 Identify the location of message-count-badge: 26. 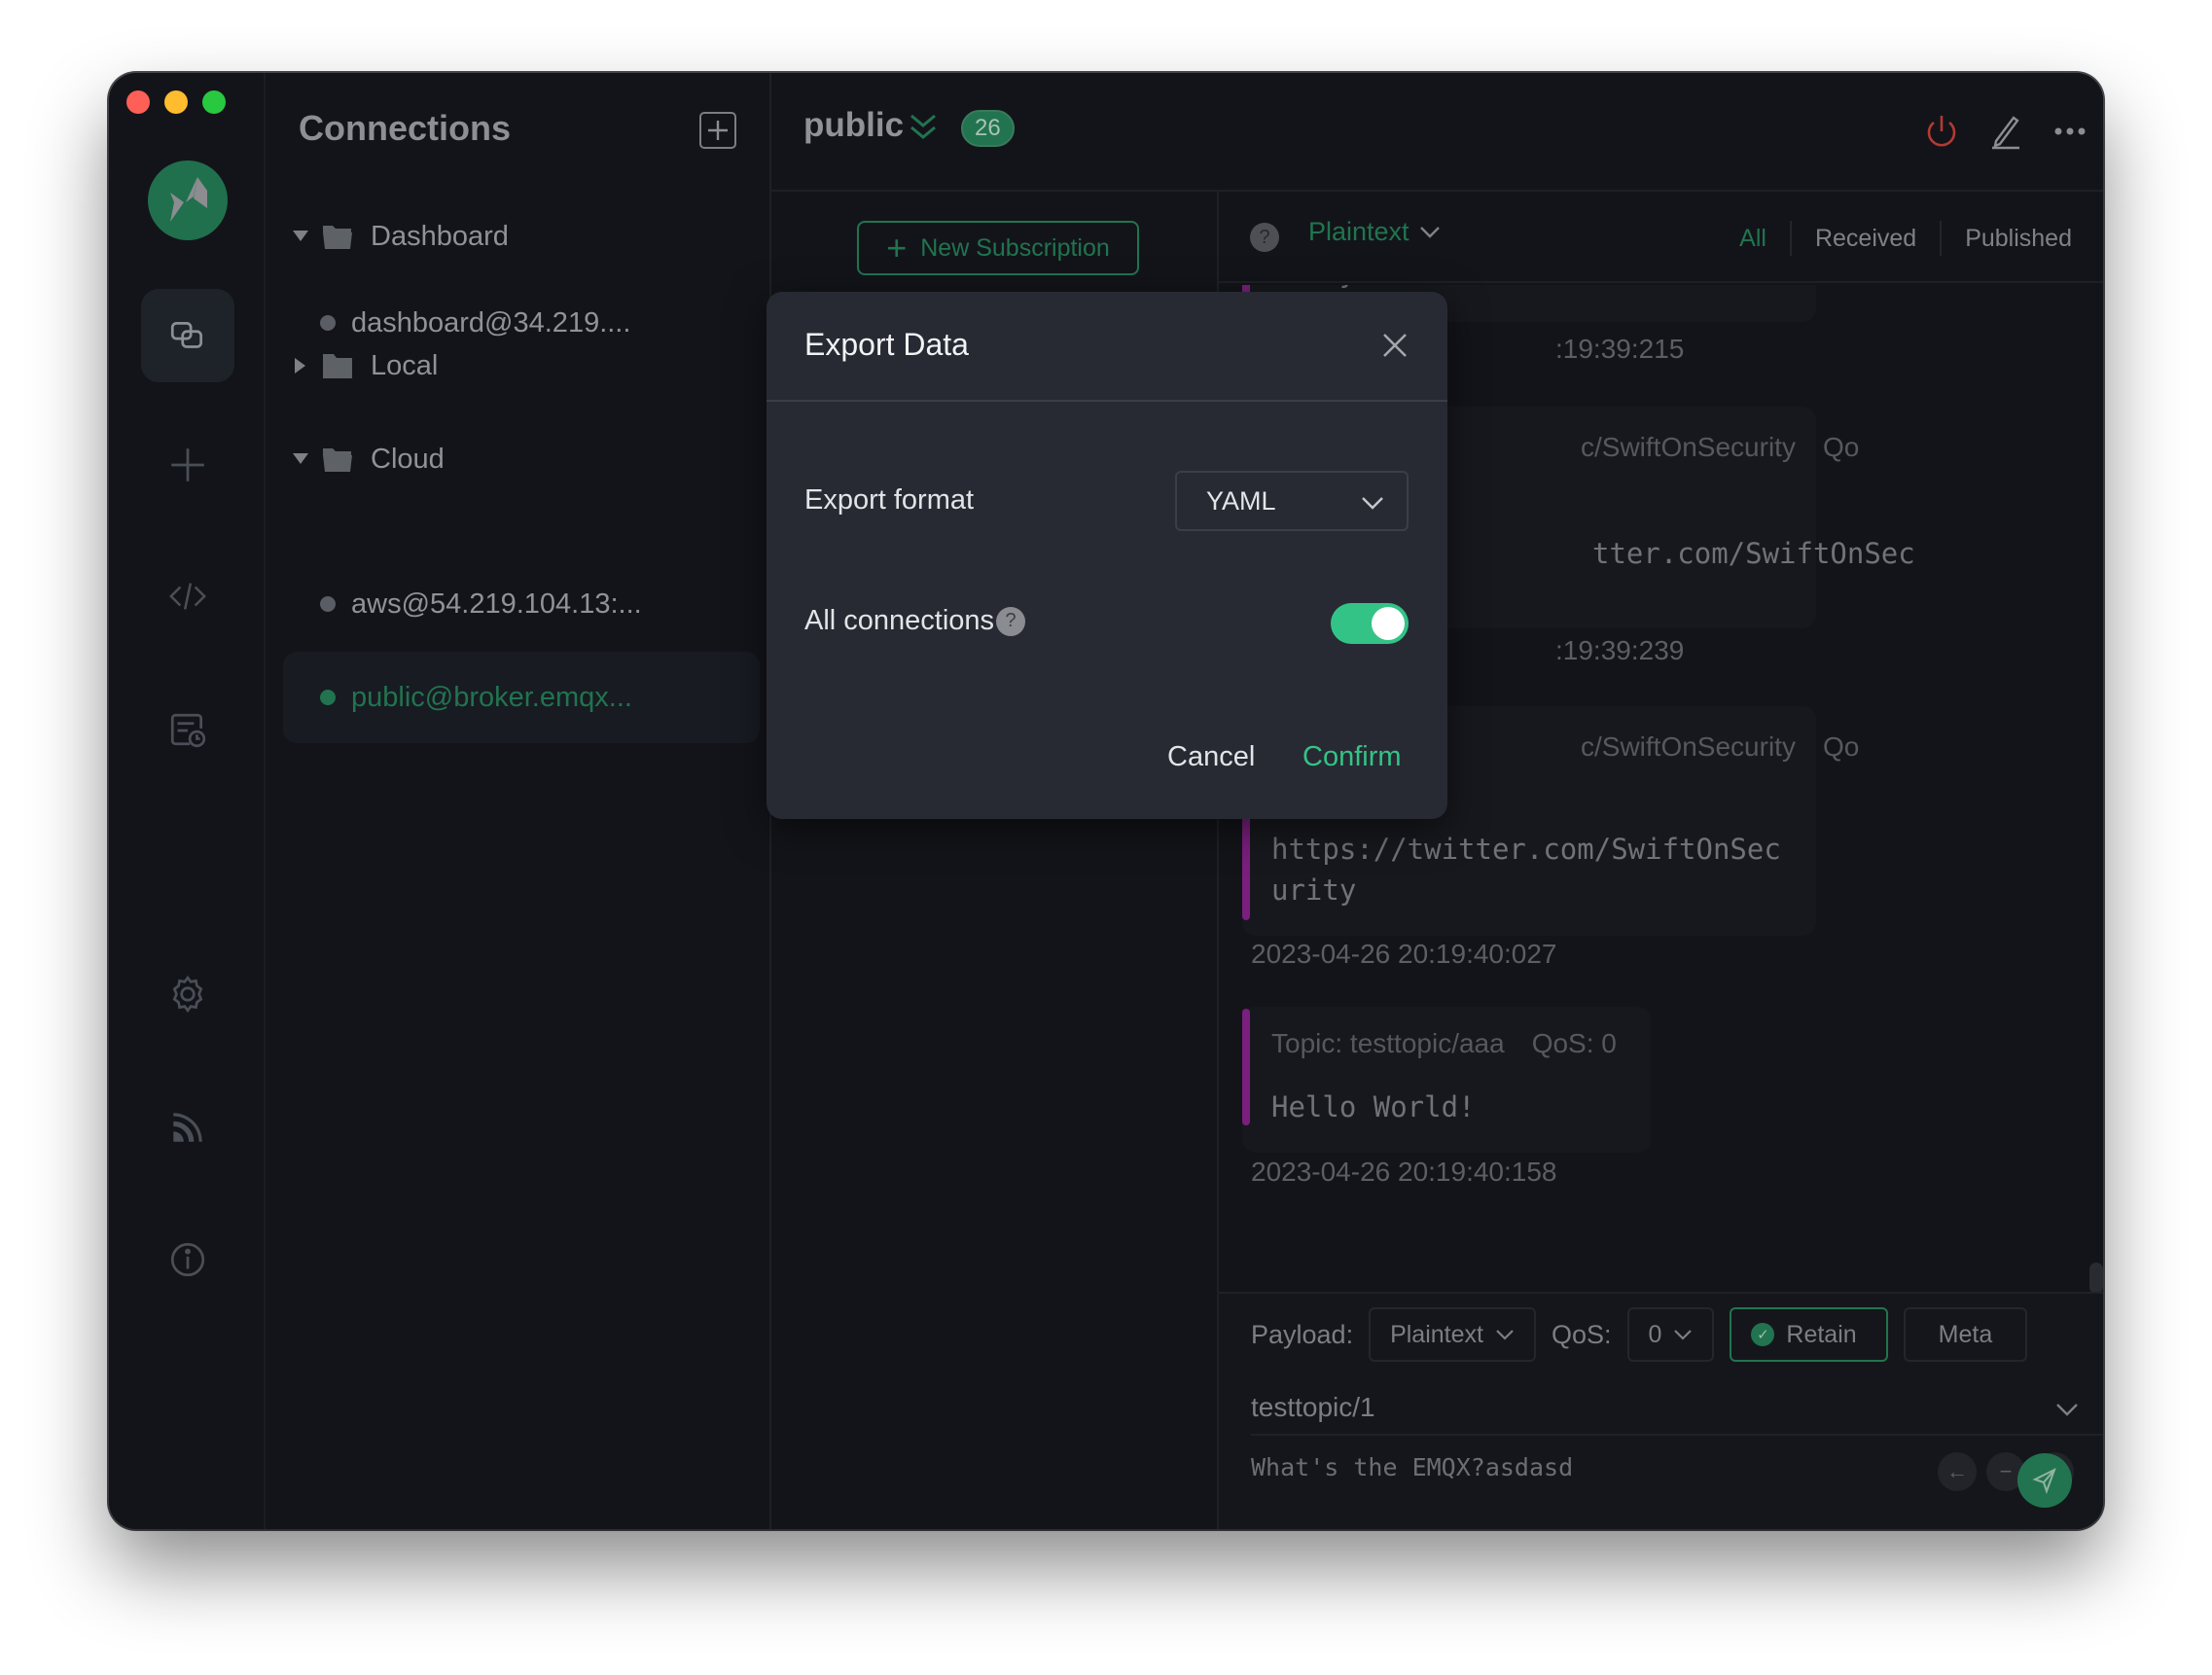
(988, 128).